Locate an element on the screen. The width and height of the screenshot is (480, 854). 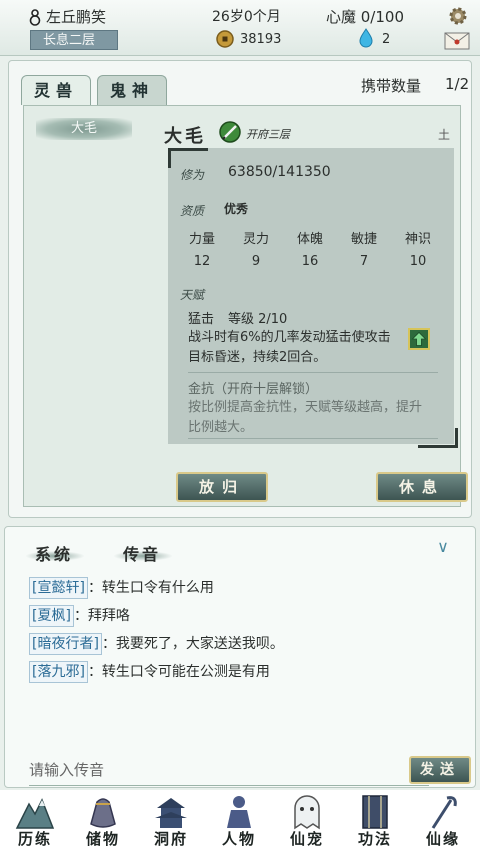
upgrade-arrow-icon is located at coordinates (419, 339).